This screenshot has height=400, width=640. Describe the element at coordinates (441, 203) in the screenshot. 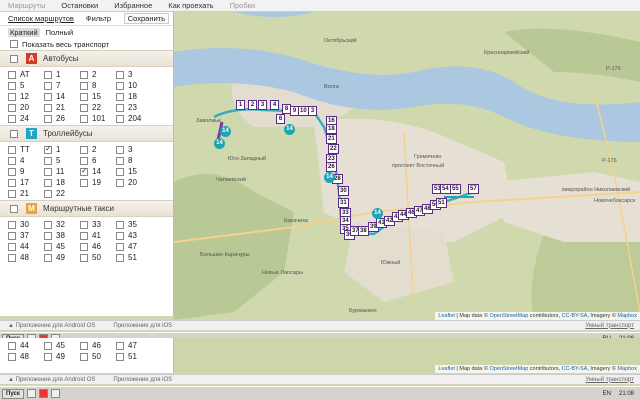

I see `stop-marker: 51` at that location.